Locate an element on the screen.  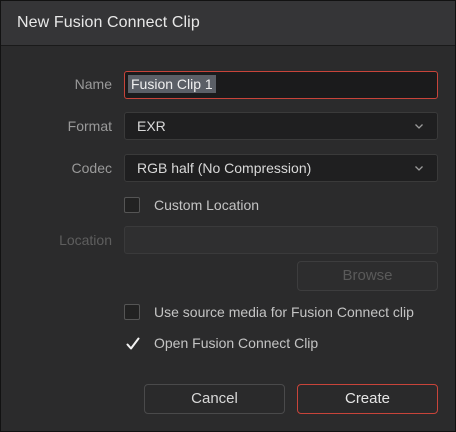
checkmark-icon is located at coordinates (133, 343).